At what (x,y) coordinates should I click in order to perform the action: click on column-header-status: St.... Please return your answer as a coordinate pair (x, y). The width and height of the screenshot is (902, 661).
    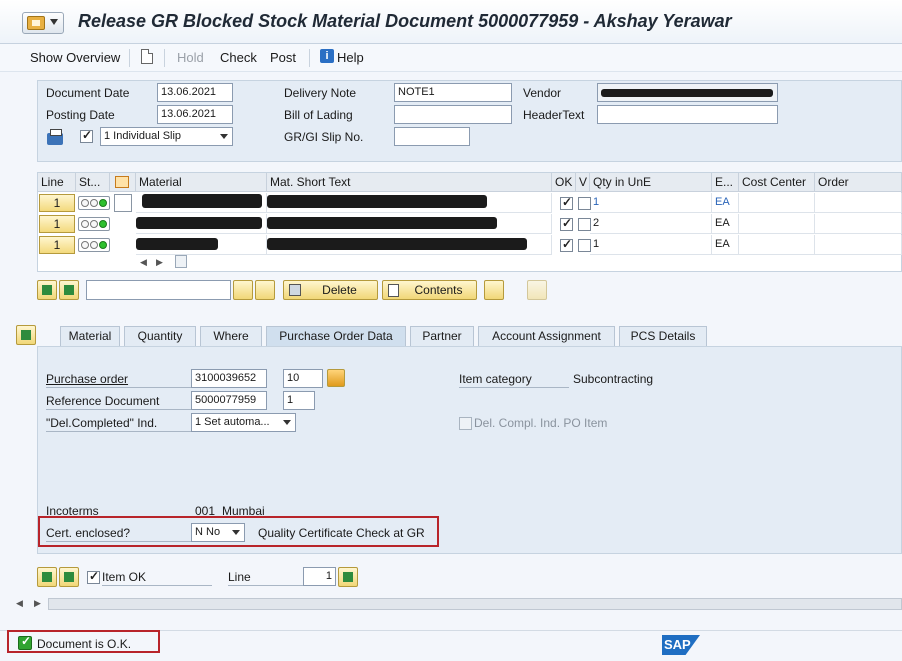
    Looking at the image, I should click on (93, 182).